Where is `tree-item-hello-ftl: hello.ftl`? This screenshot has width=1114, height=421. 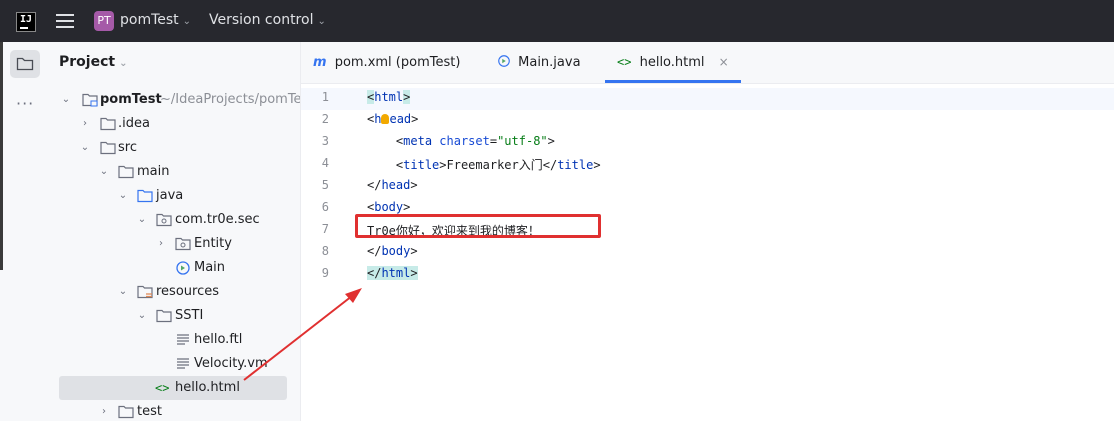
tree-item-hello-ftl: hello.ftl is located at coordinates (174, 340).